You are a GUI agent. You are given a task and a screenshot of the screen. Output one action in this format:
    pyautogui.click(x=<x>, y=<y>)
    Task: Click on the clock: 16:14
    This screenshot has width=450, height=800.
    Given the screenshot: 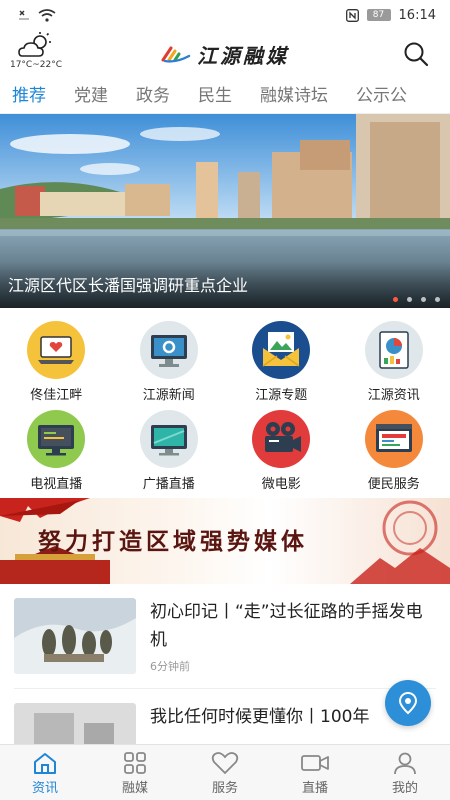 What is the action you would take?
    pyautogui.click(x=417, y=15)
    